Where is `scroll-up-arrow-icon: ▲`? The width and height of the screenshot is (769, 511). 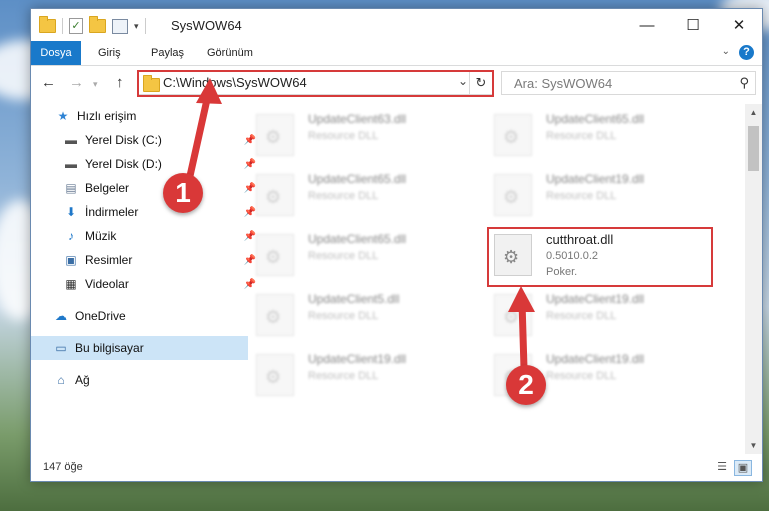
scroll-up-arrow-icon: ▲ is located at coordinates (753, 112).